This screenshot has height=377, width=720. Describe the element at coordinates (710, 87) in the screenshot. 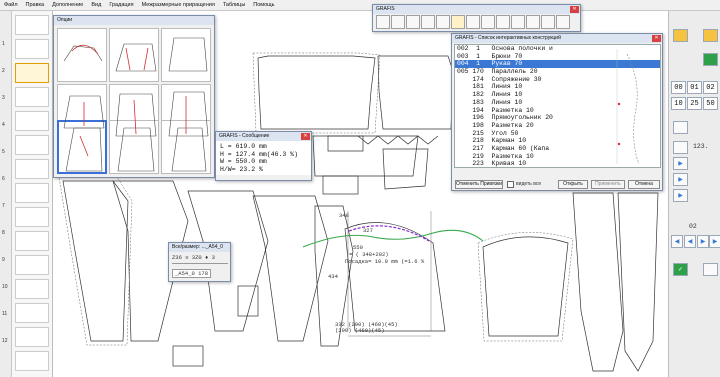

I see `size-number-02: 02` at that location.